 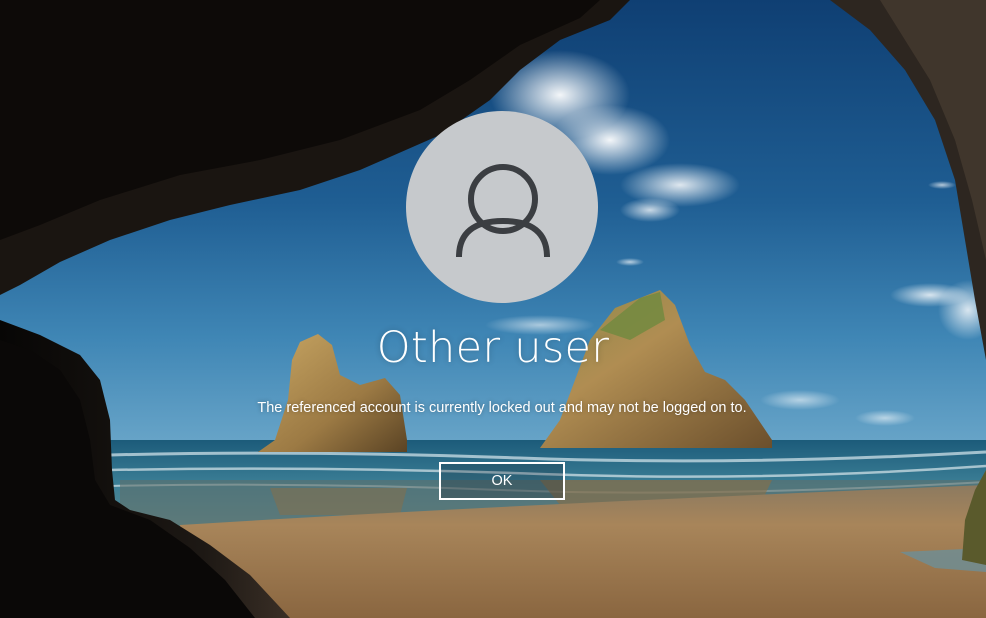 What do you see at coordinates (503, 211) in the screenshot?
I see `user-icon` at bounding box center [503, 211].